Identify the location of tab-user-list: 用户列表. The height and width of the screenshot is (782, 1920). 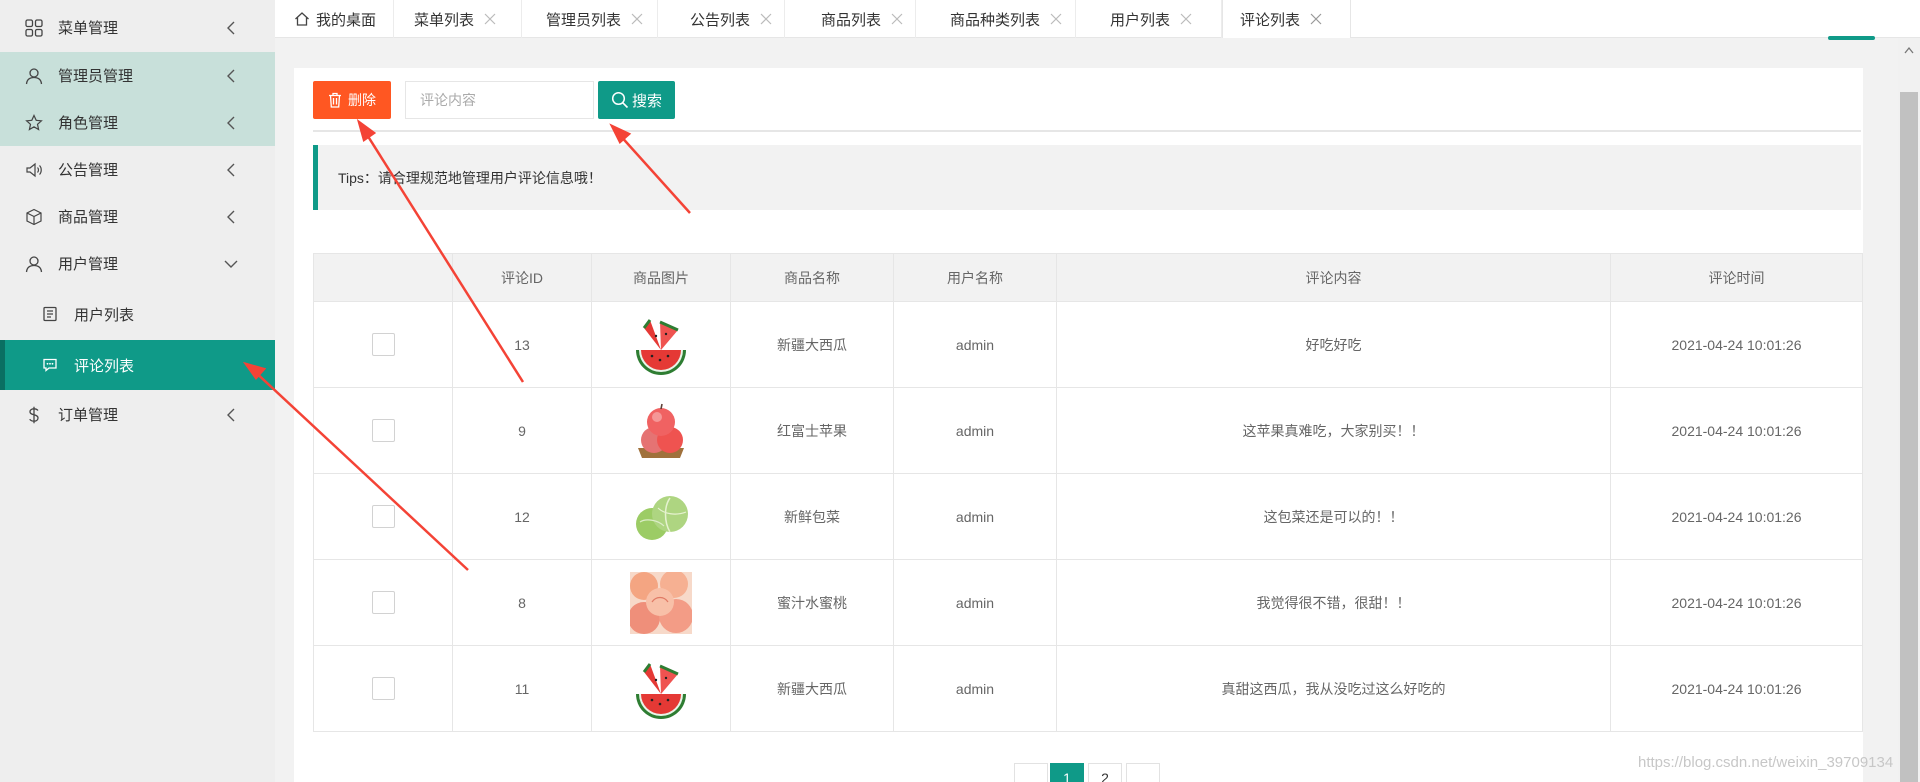
(1149, 19).